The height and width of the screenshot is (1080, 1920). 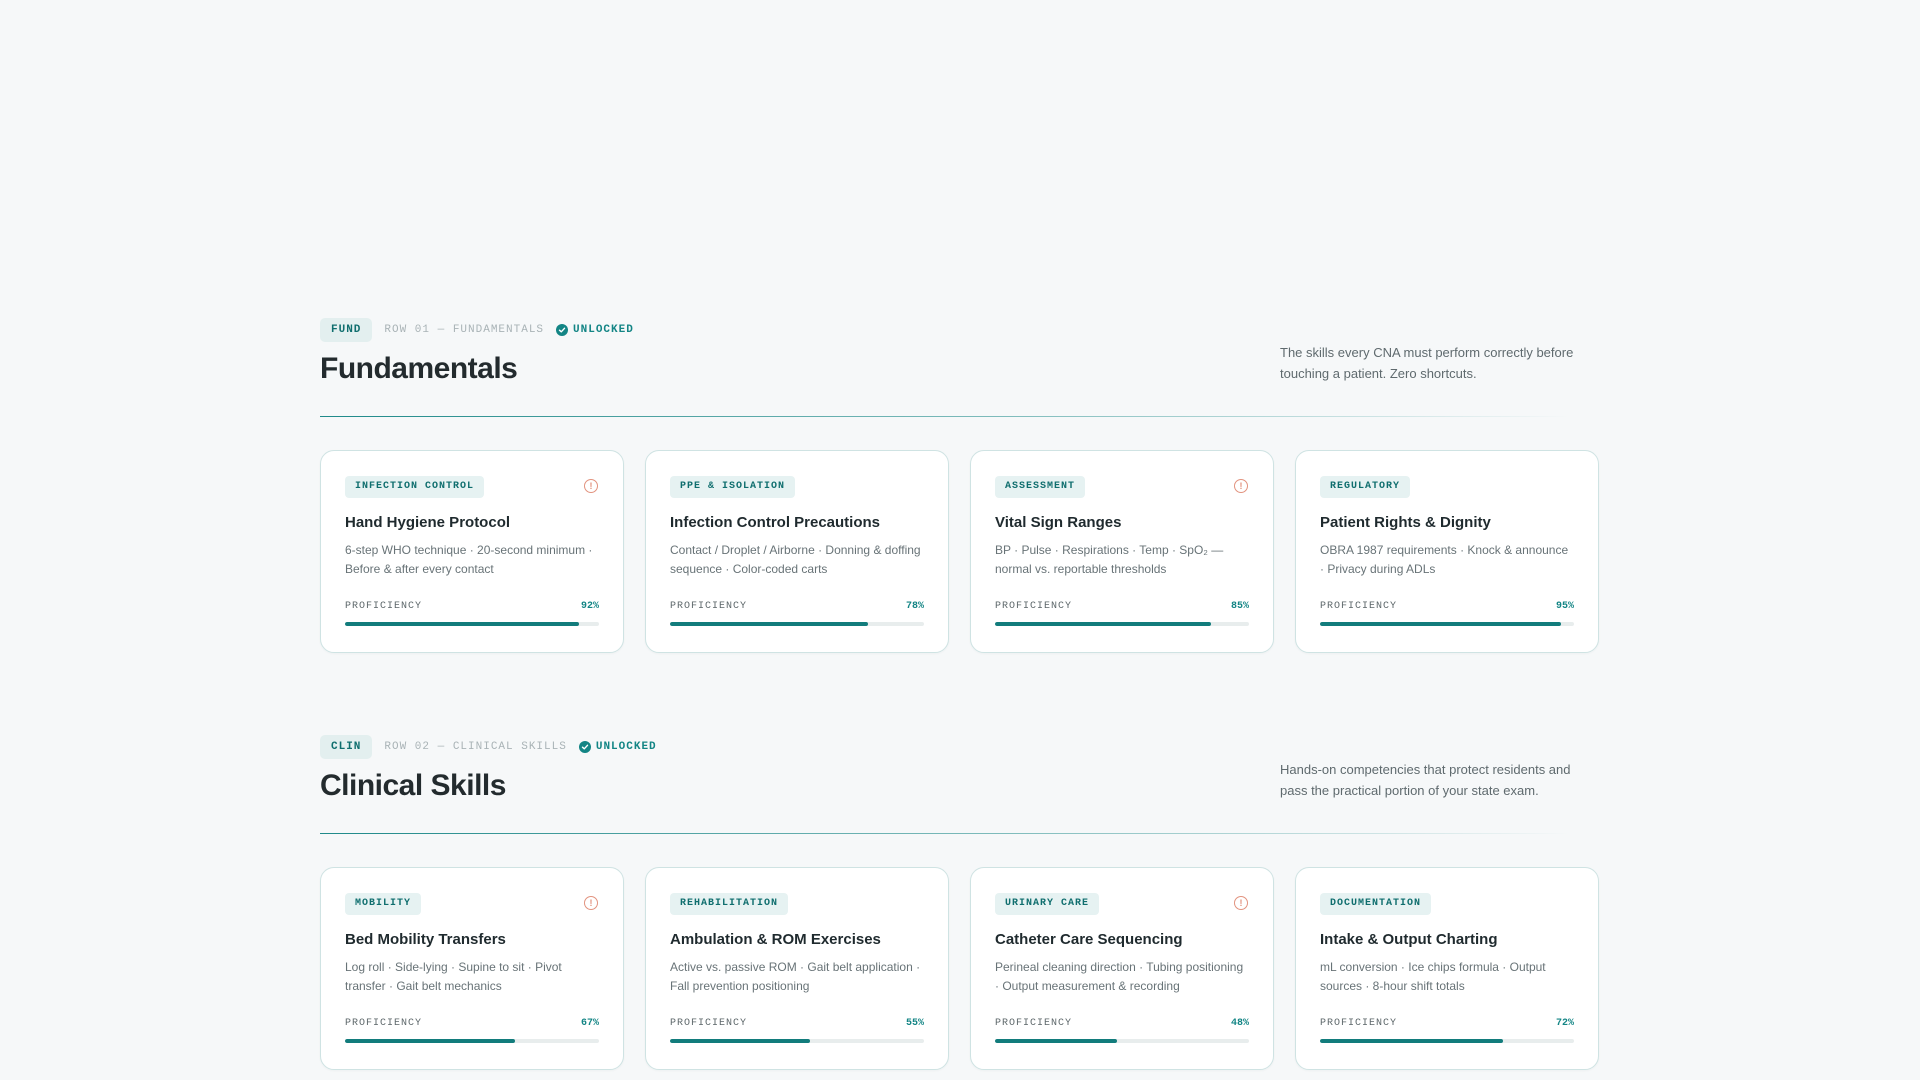 I want to click on proficiency-row: PROFICIENCY 72%, so click(x=1447, y=1023).